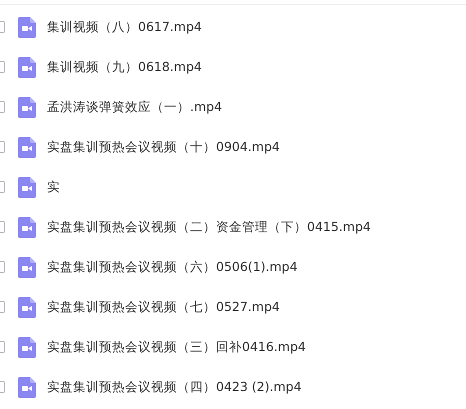 This screenshot has width=466, height=409. Describe the element at coordinates (209, 227) in the screenshot. I see `file-name: 实盘集训预热会议视频（二）资金管理（下）0415.mp4` at that location.